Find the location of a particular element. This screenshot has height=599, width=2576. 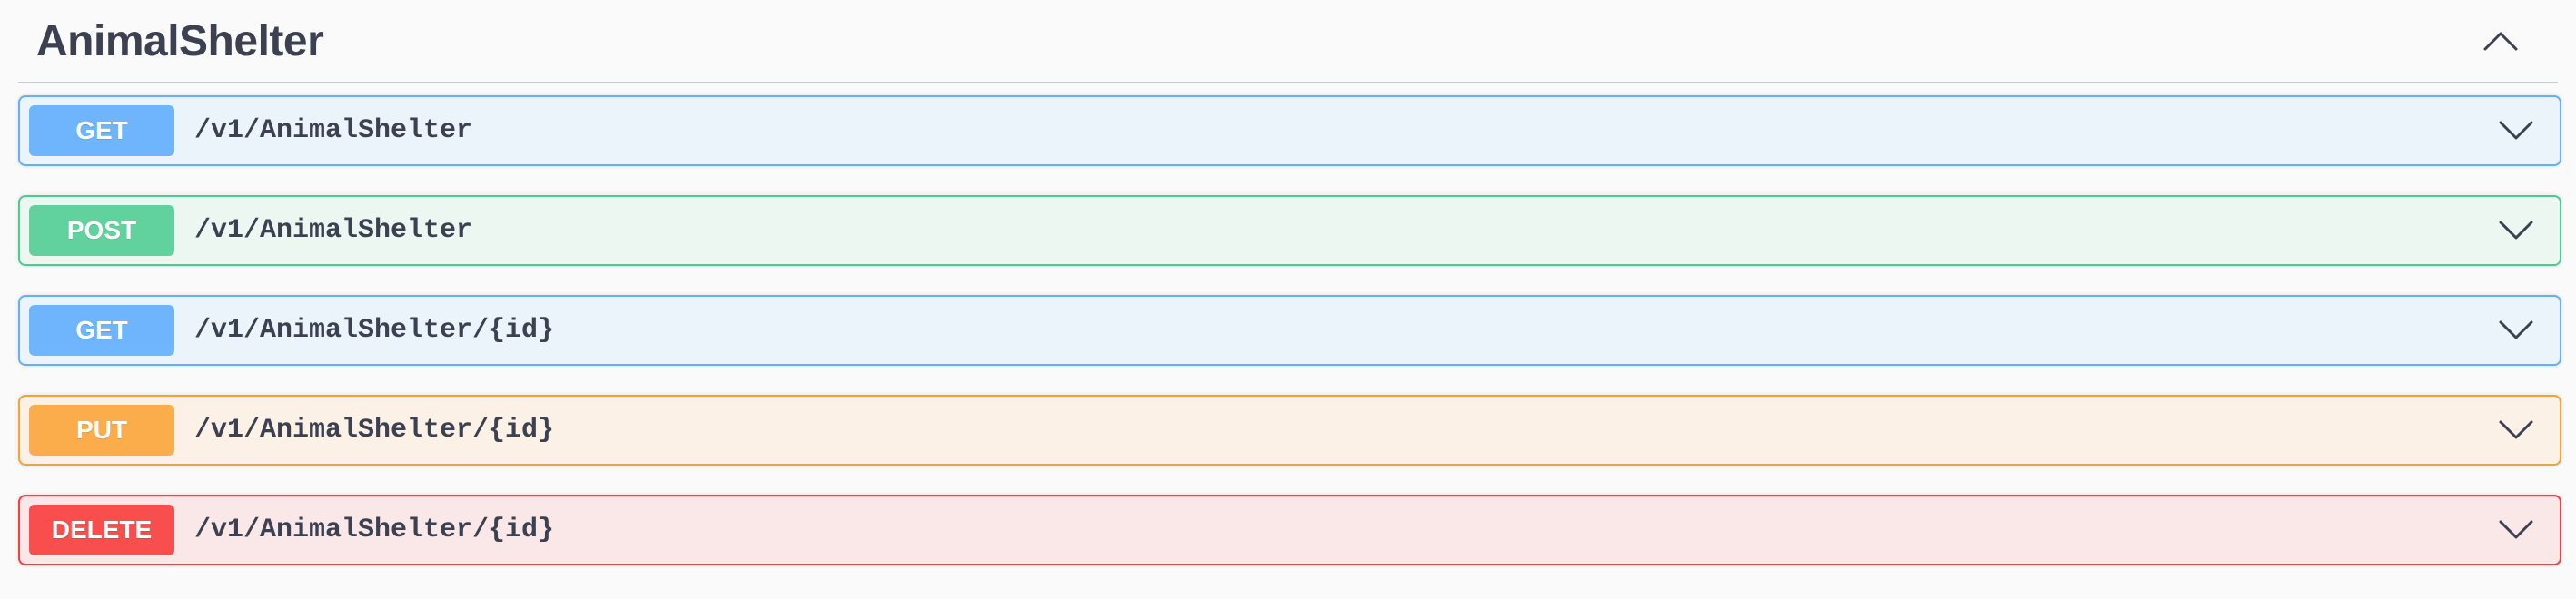

method-badge: PUT is located at coordinates (101, 430).